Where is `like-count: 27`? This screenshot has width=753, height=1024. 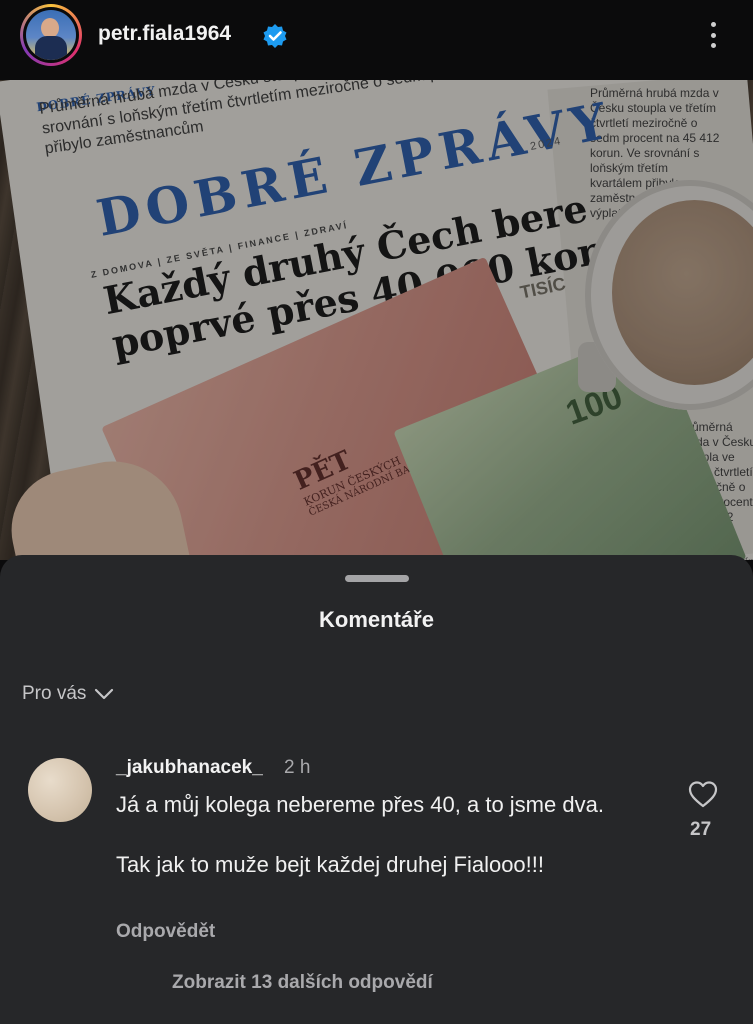 like-count: 27 is located at coordinates (701, 829).